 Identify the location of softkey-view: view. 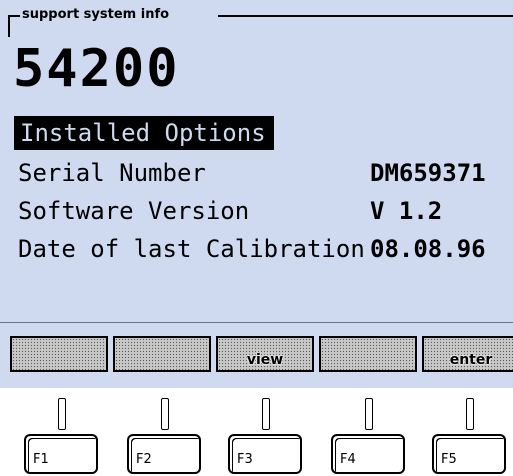
(265, 354).